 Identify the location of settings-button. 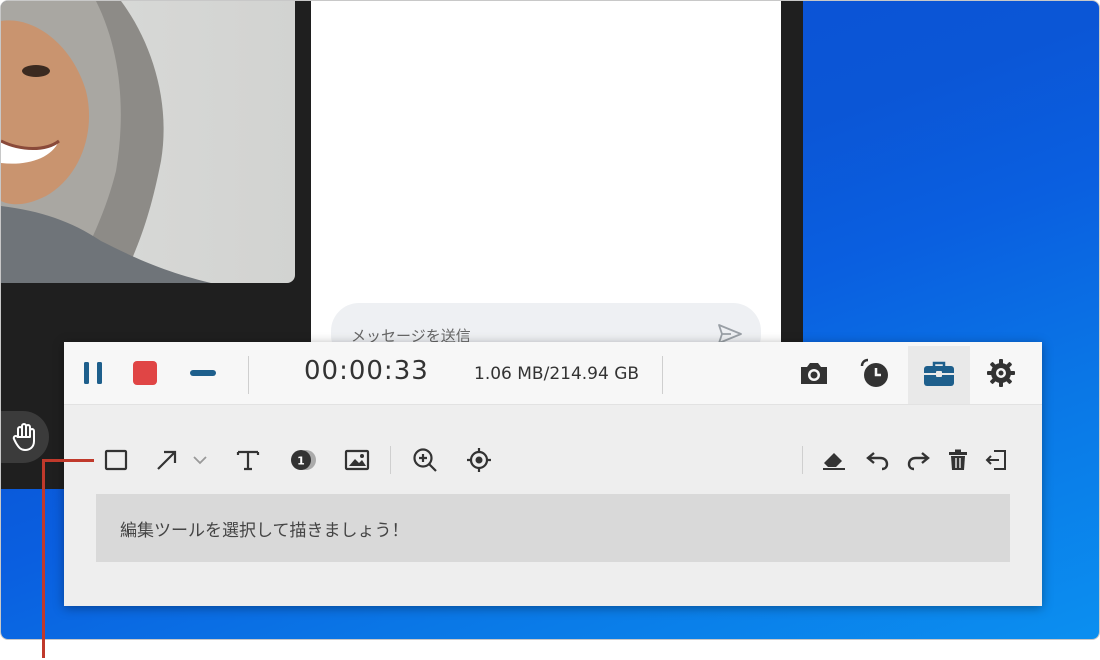
(1001, 373).